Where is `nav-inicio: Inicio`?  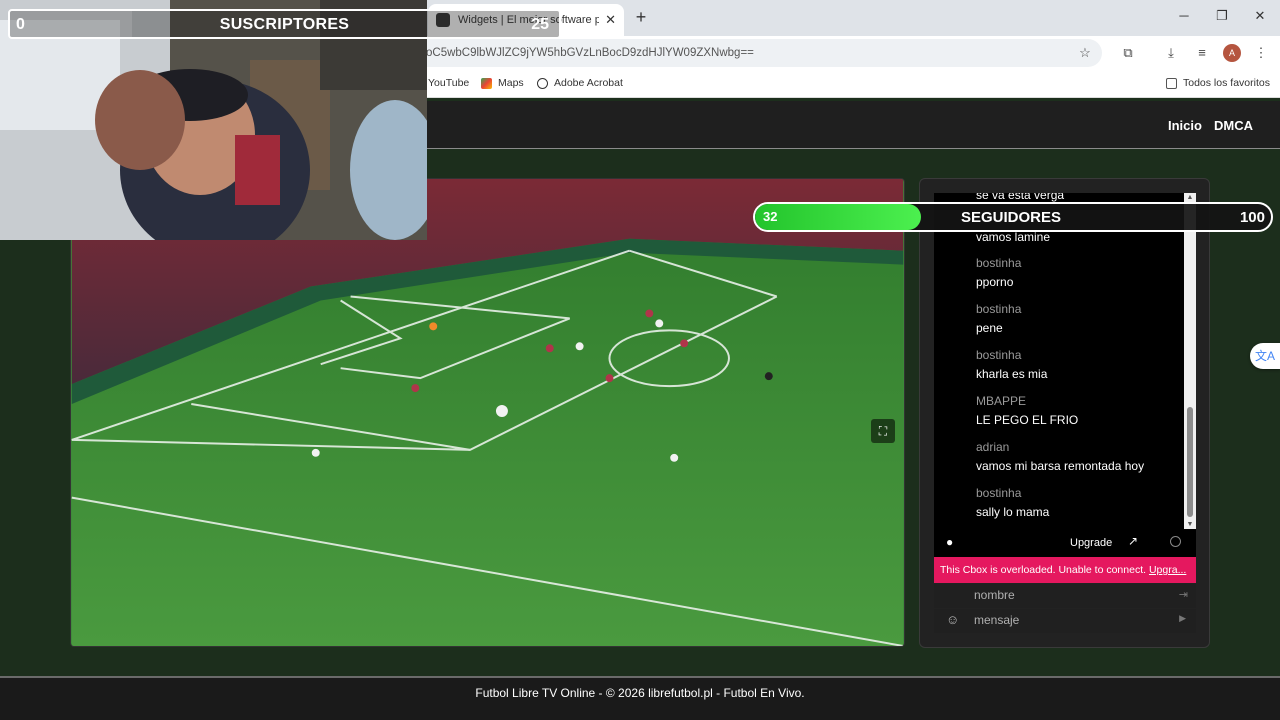 nav-inicio: Inicio is located at coordinates (1185, 125).